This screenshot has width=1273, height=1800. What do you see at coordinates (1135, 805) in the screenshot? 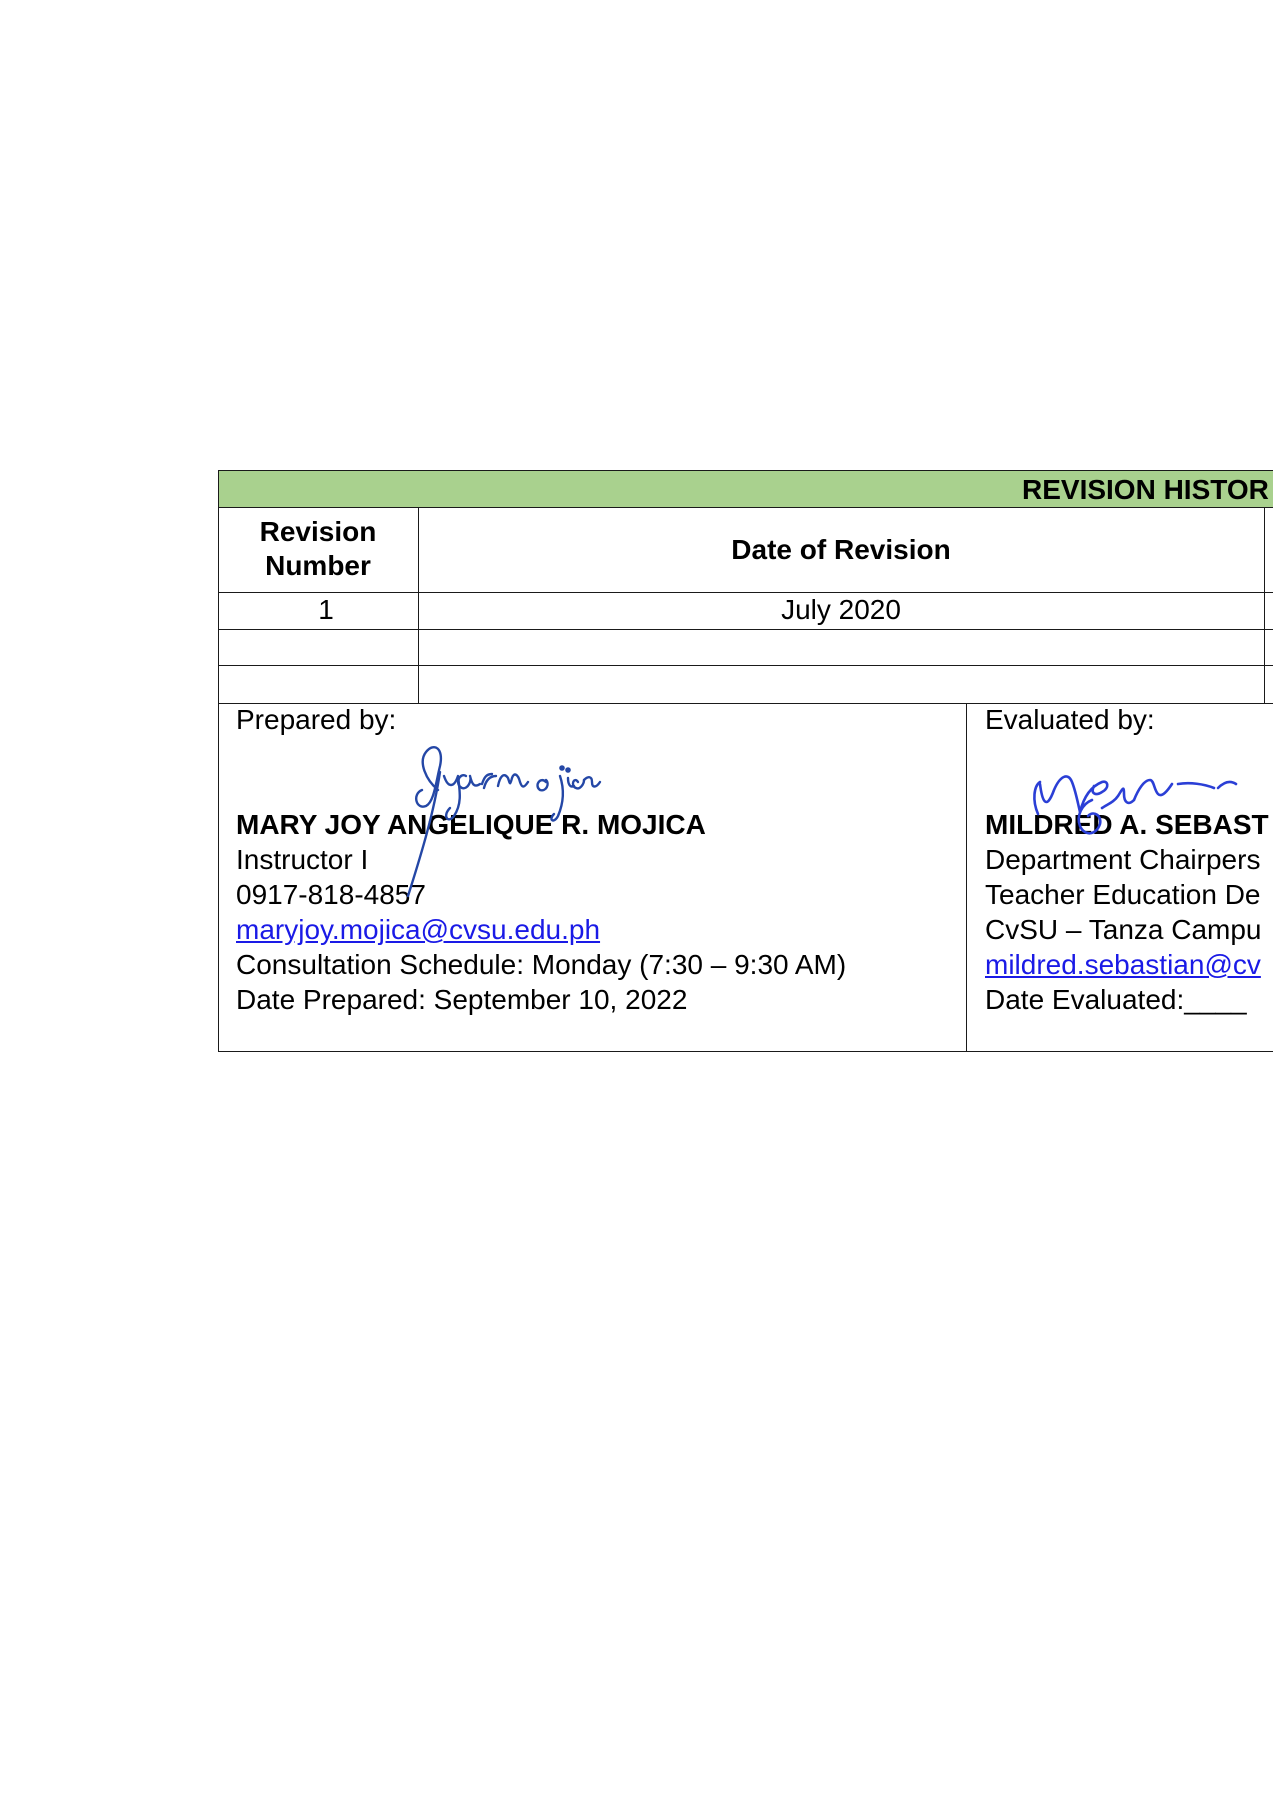
I see `evaluator-signature` at bounding box center [1135, 805].